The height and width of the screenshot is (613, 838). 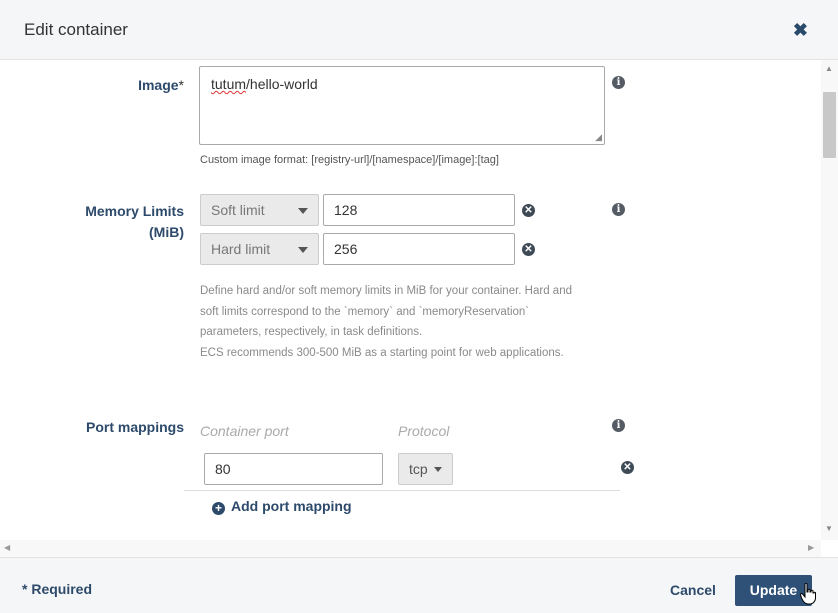 What do you see at coordinates (419, 210) in the screenshot?
I see `soft-limit-input: 128` at bounding box center [419, 210].